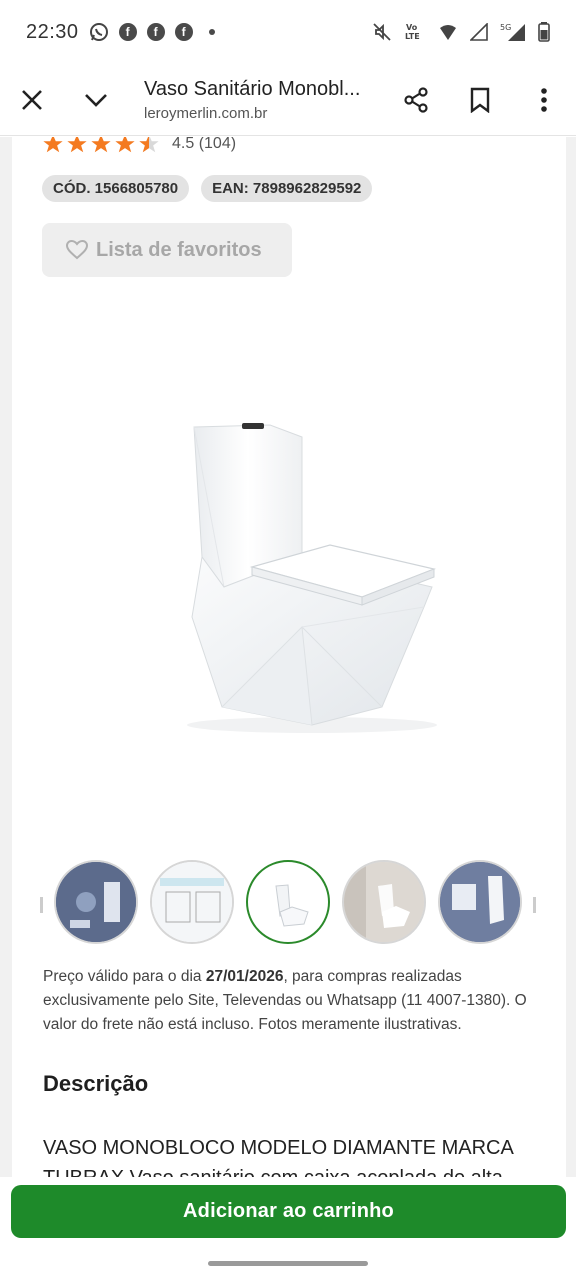  Describe the element at coordinates (382, 32) in the screenshot. I see `mute-icon` at that location.